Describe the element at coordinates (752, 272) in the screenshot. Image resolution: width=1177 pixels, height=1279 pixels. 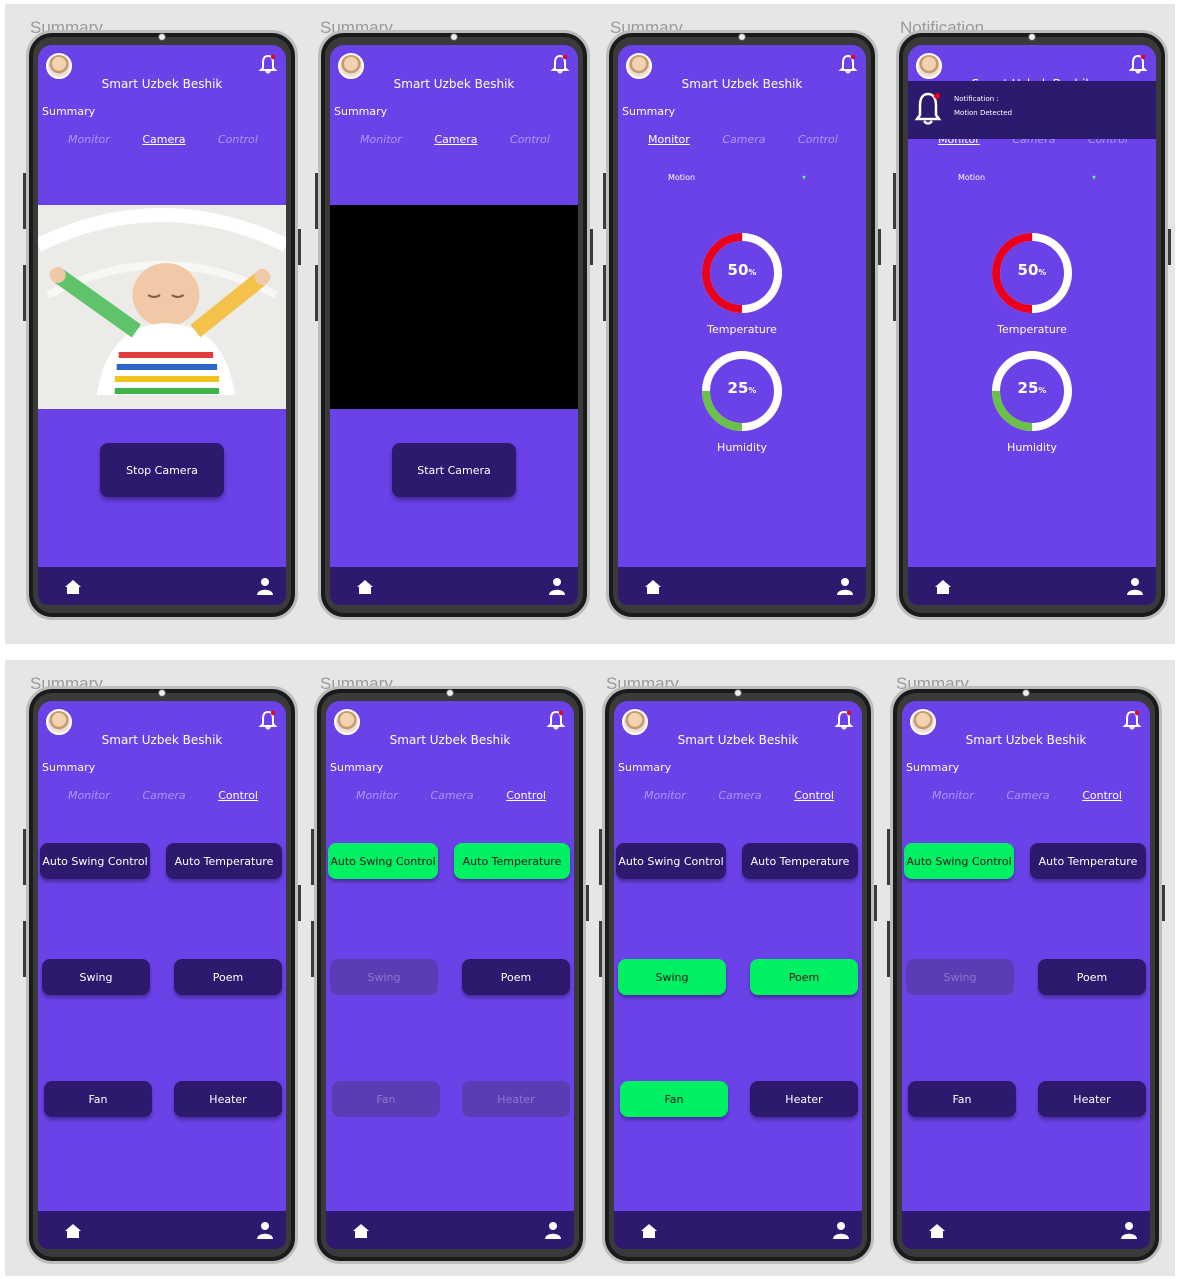
I see `temperature-unit: %` at that location.